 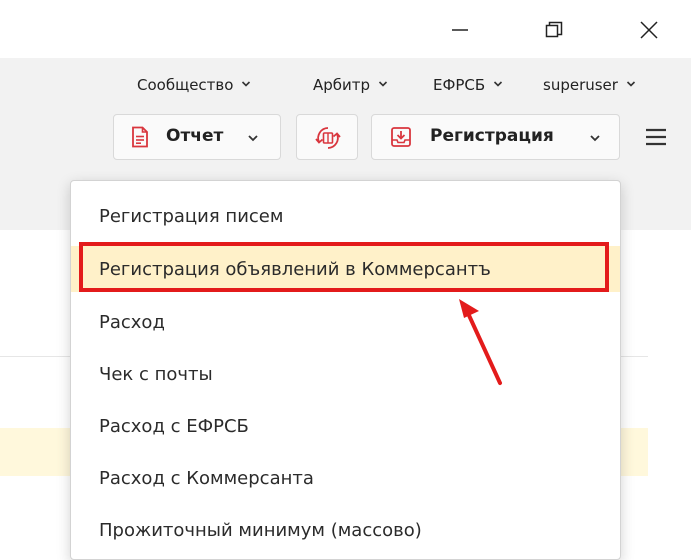 I want to click on nav-arbitr: Арбитр, so click(x=350, y=85).